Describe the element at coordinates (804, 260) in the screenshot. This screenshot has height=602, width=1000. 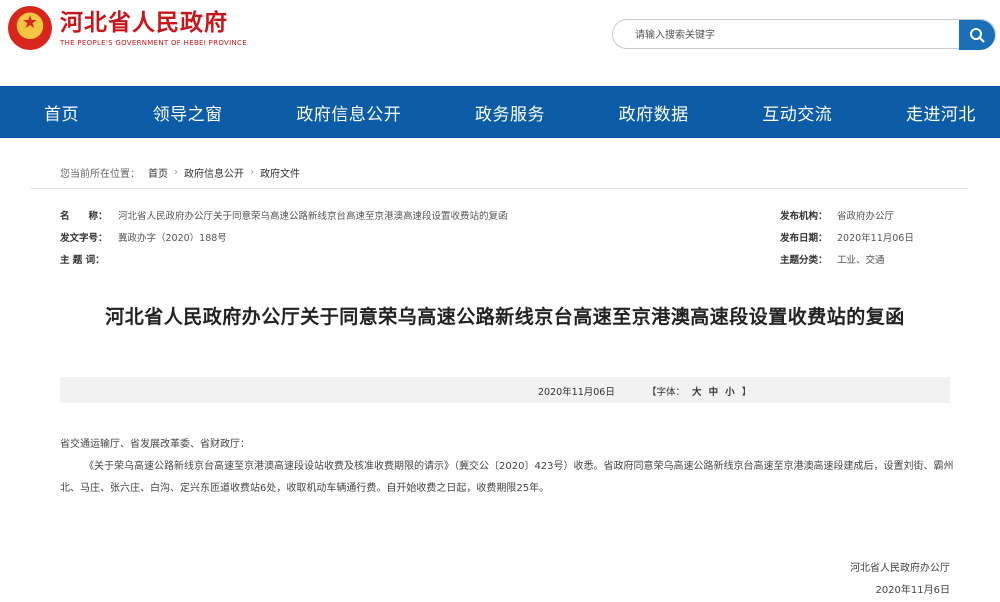
I see `meta-category-label: 主题分类：` at that location.